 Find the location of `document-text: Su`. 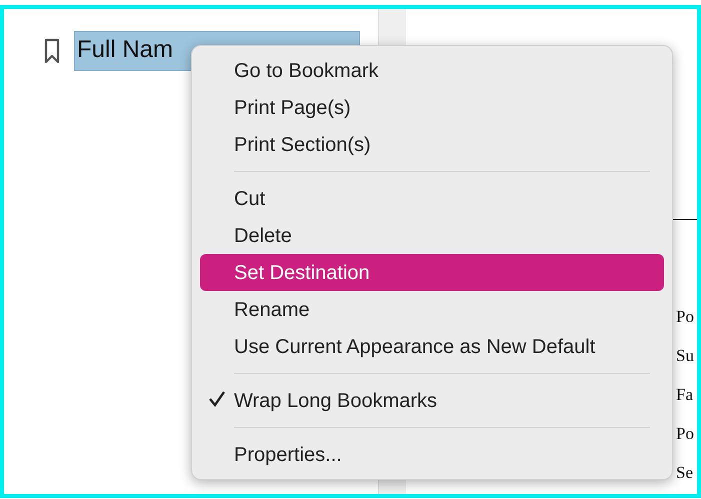

document-text: Su is located at coordinates (685, 355).